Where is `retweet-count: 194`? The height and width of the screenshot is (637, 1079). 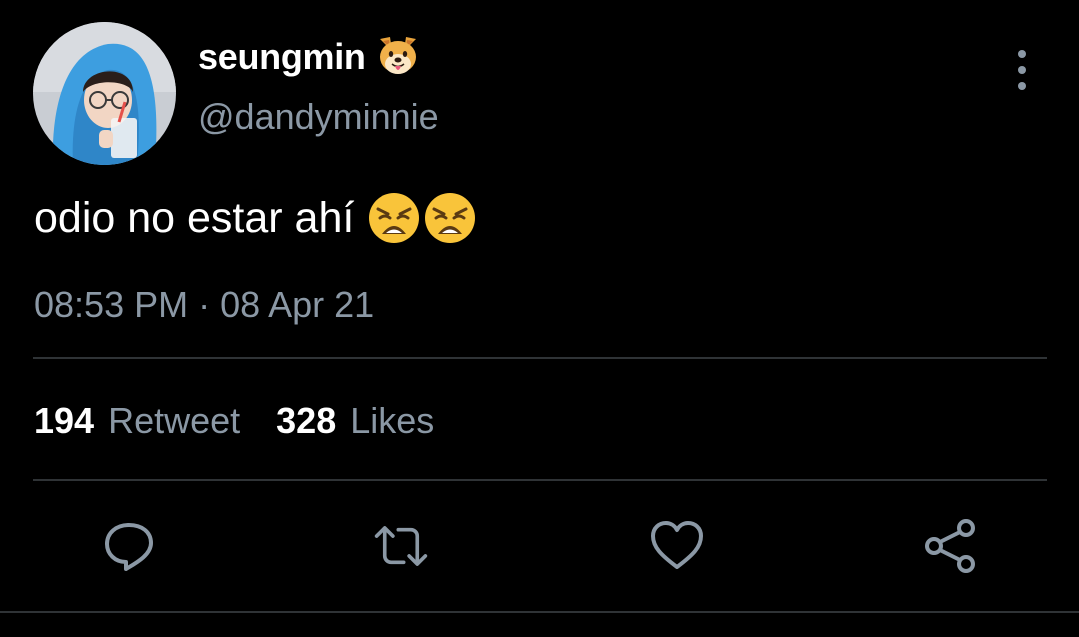
retweet-count: 194 is located at coordinates (64, 421).